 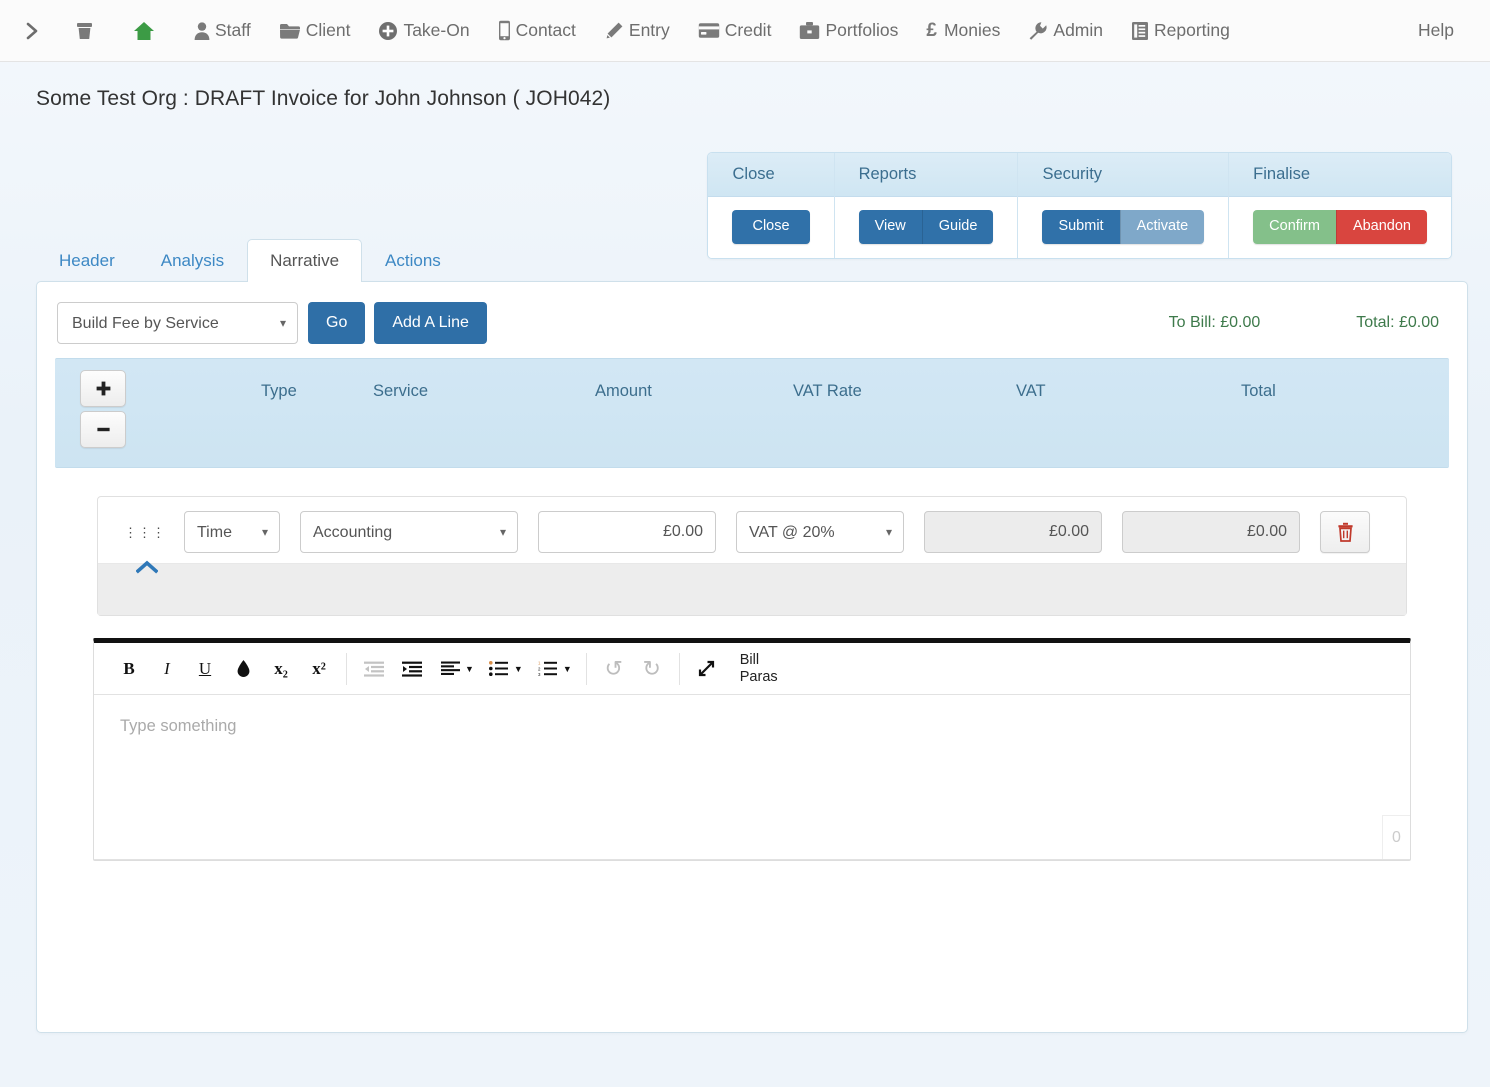 What do you see at coordinates (281, 669) in the screenshot?
I see `subscript-icon: x₂` at bounding box center [281, 669].